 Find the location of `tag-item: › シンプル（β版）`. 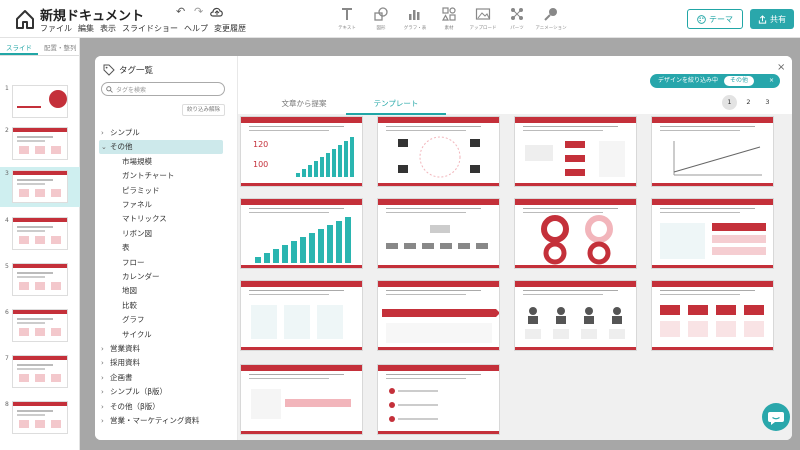

tag-item: › シンプル（β版） is located at coordinates (134, 392).